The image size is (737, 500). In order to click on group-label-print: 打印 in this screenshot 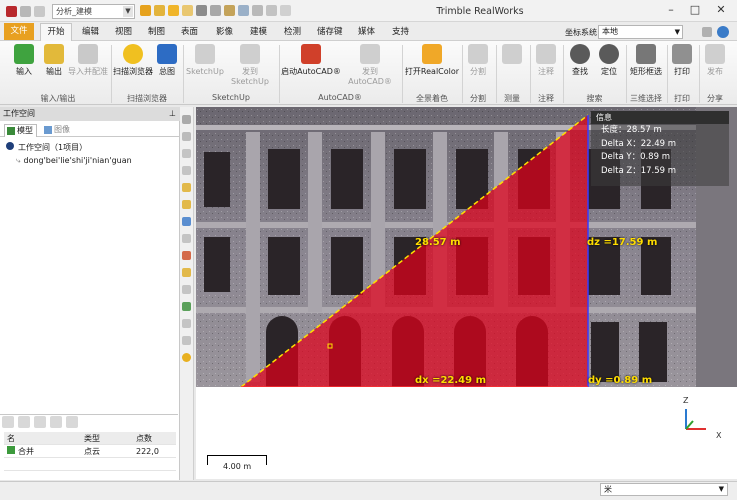, I will do `click(682, 98)`.